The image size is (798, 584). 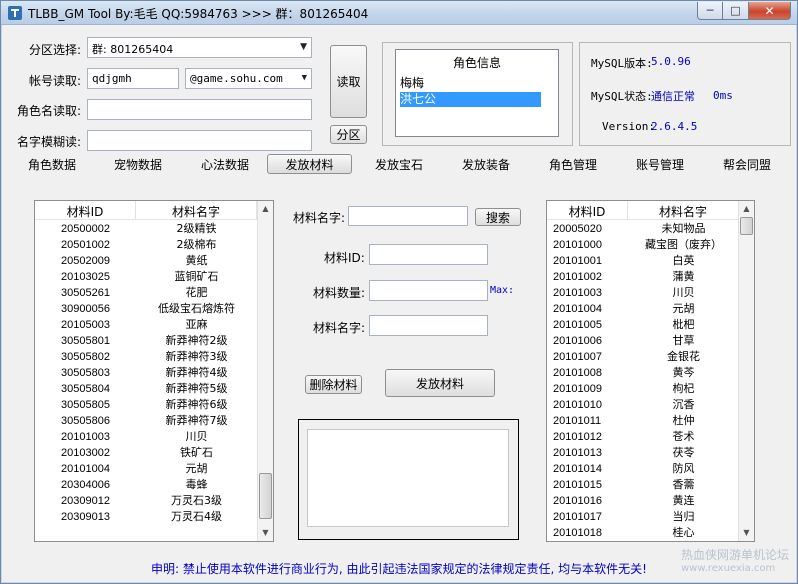 I want to click on material-id-cell: 20101004, so click(x=85, y=469).